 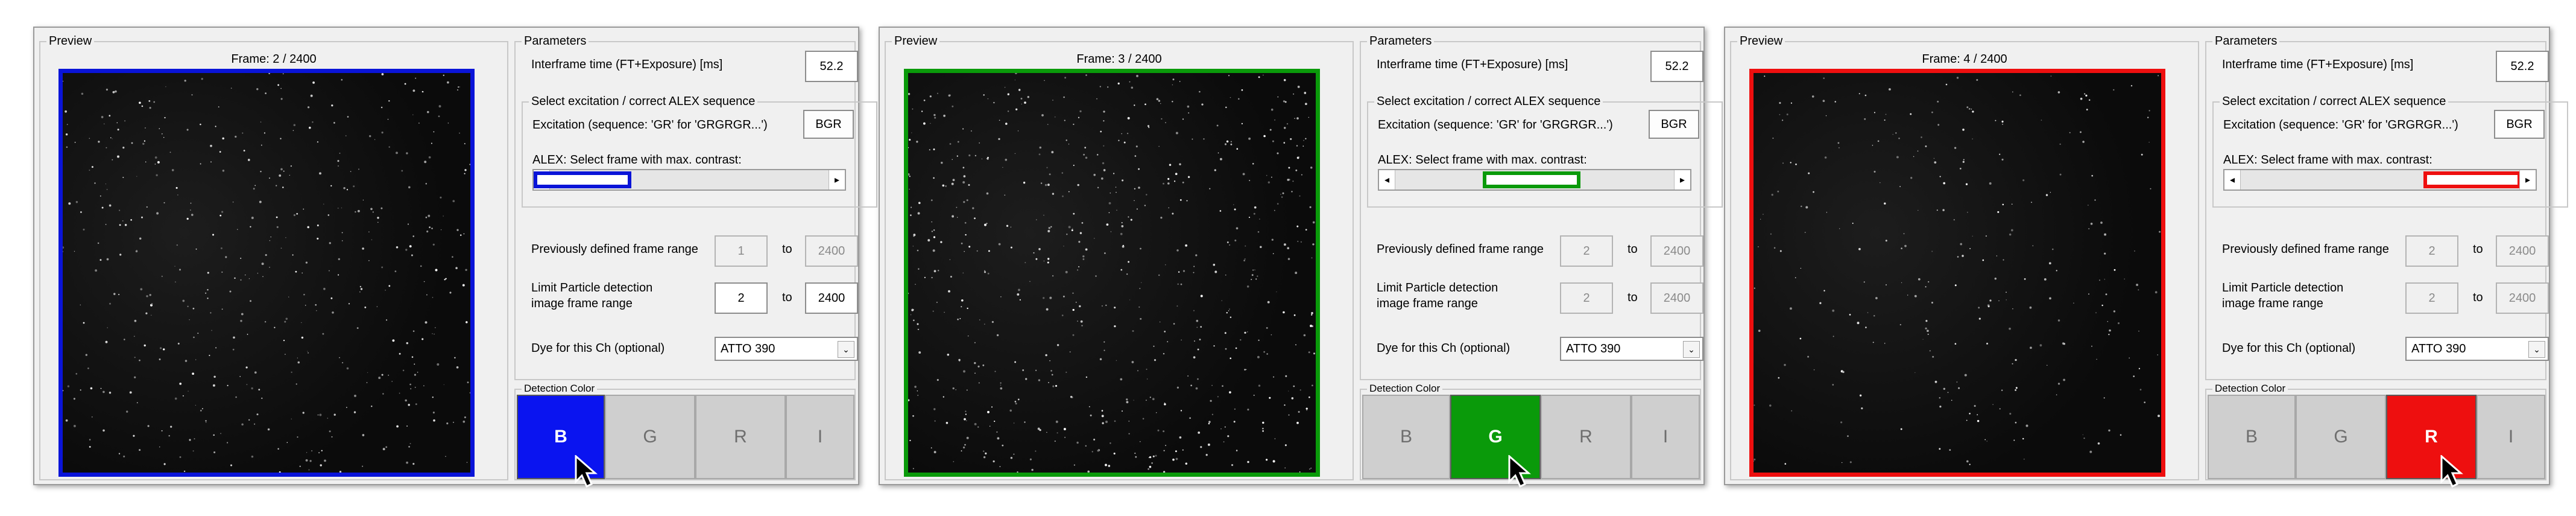 I want to click on prev-from-input: 1, so click(x=741, y=251).